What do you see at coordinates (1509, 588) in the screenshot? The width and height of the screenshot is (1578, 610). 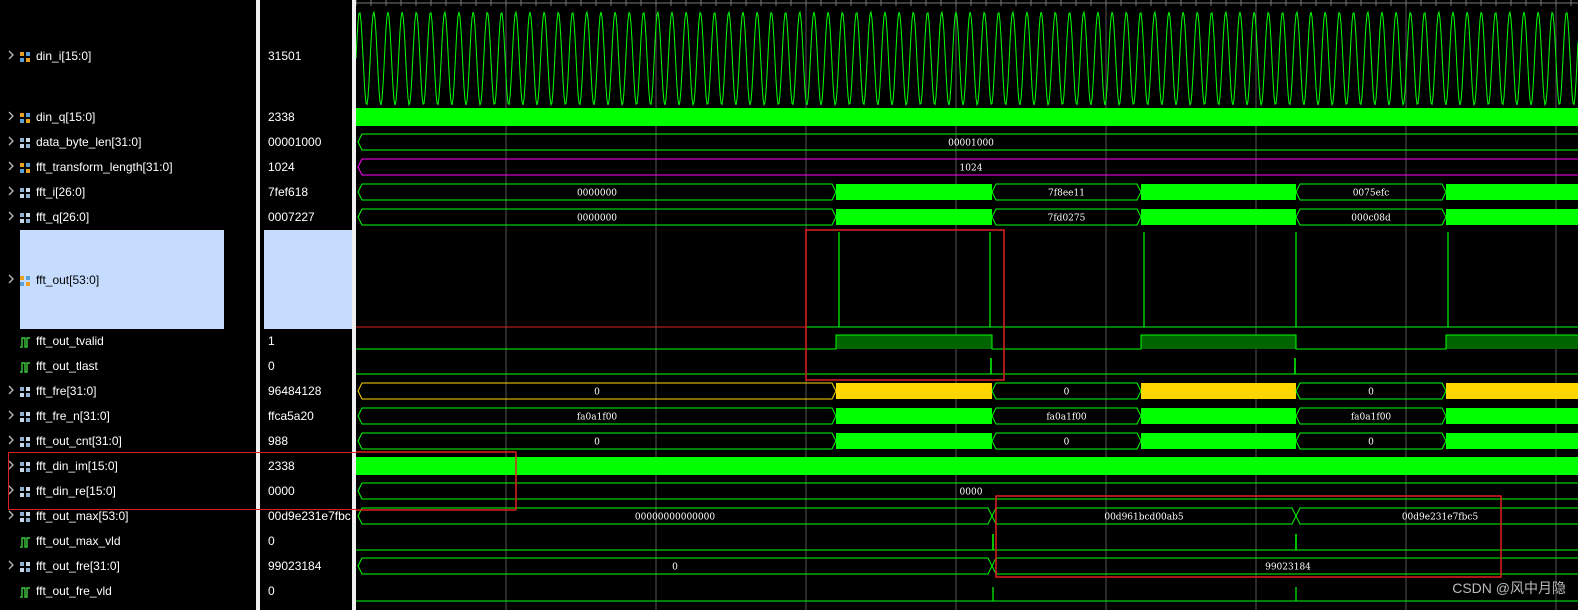 I see `watermark: CSDN @风中月隐` at bounding box center [1509, 588].